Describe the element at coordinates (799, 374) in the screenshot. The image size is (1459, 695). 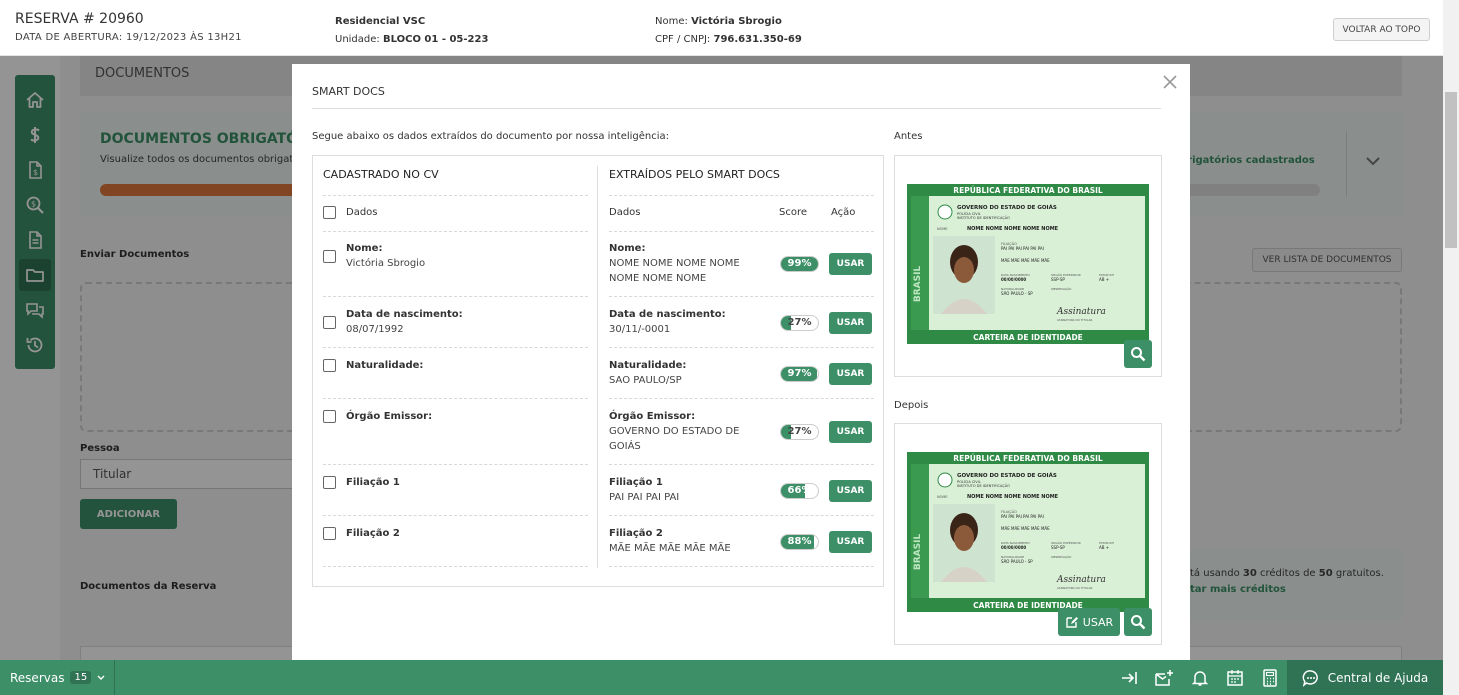
I see `score-badge: 97%` at that location.